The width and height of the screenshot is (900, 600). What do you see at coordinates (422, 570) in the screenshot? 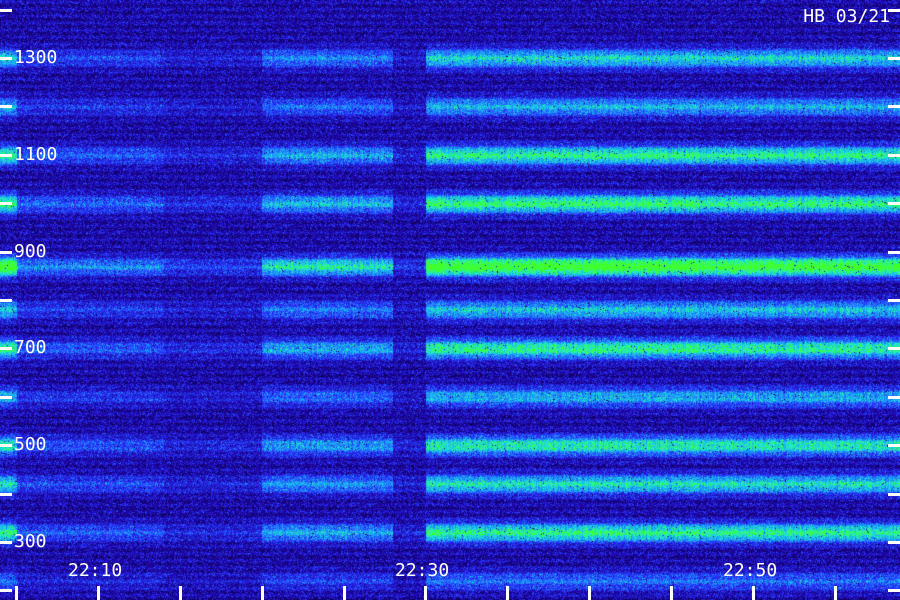
I see `x-tick-label: 22:30` at bounding box center [422, 570].